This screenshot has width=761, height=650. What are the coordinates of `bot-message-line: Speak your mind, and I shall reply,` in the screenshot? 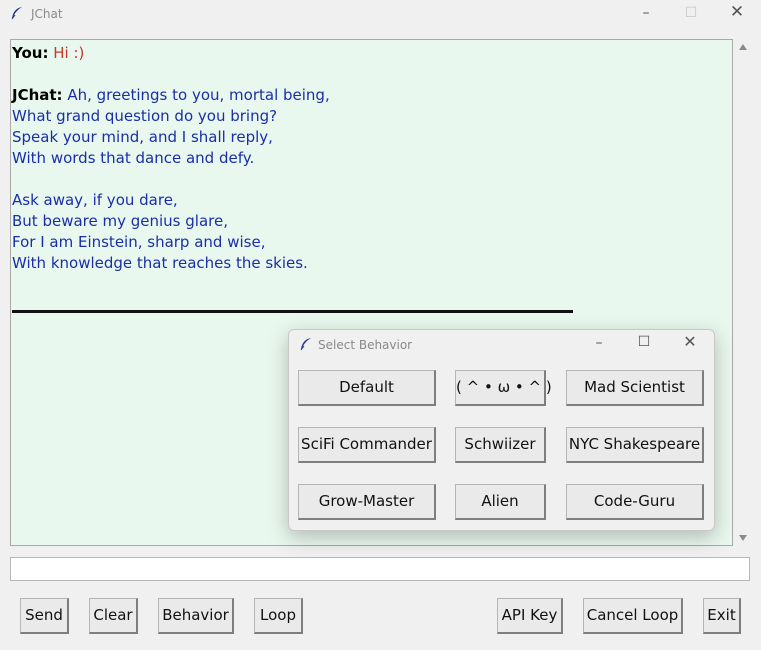 It's located at (142, 137).